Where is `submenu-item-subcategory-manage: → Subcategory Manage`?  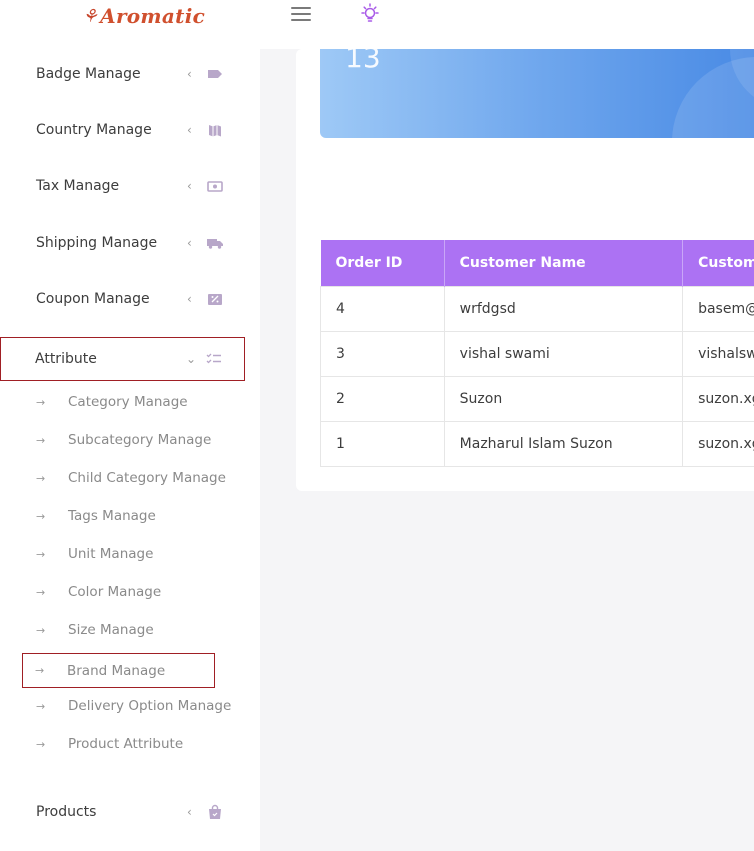 submenu-item-subcategory-manage: → Subcategory Manage is located at coordinates (127, 440).